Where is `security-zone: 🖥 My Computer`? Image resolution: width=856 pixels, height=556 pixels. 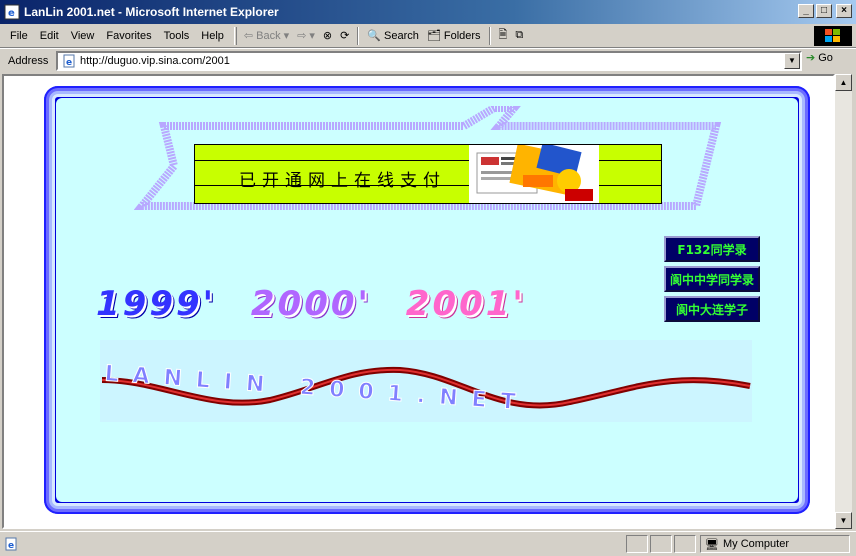
security-zone: 🖥 My Computer is located at coordinates (775, 544).